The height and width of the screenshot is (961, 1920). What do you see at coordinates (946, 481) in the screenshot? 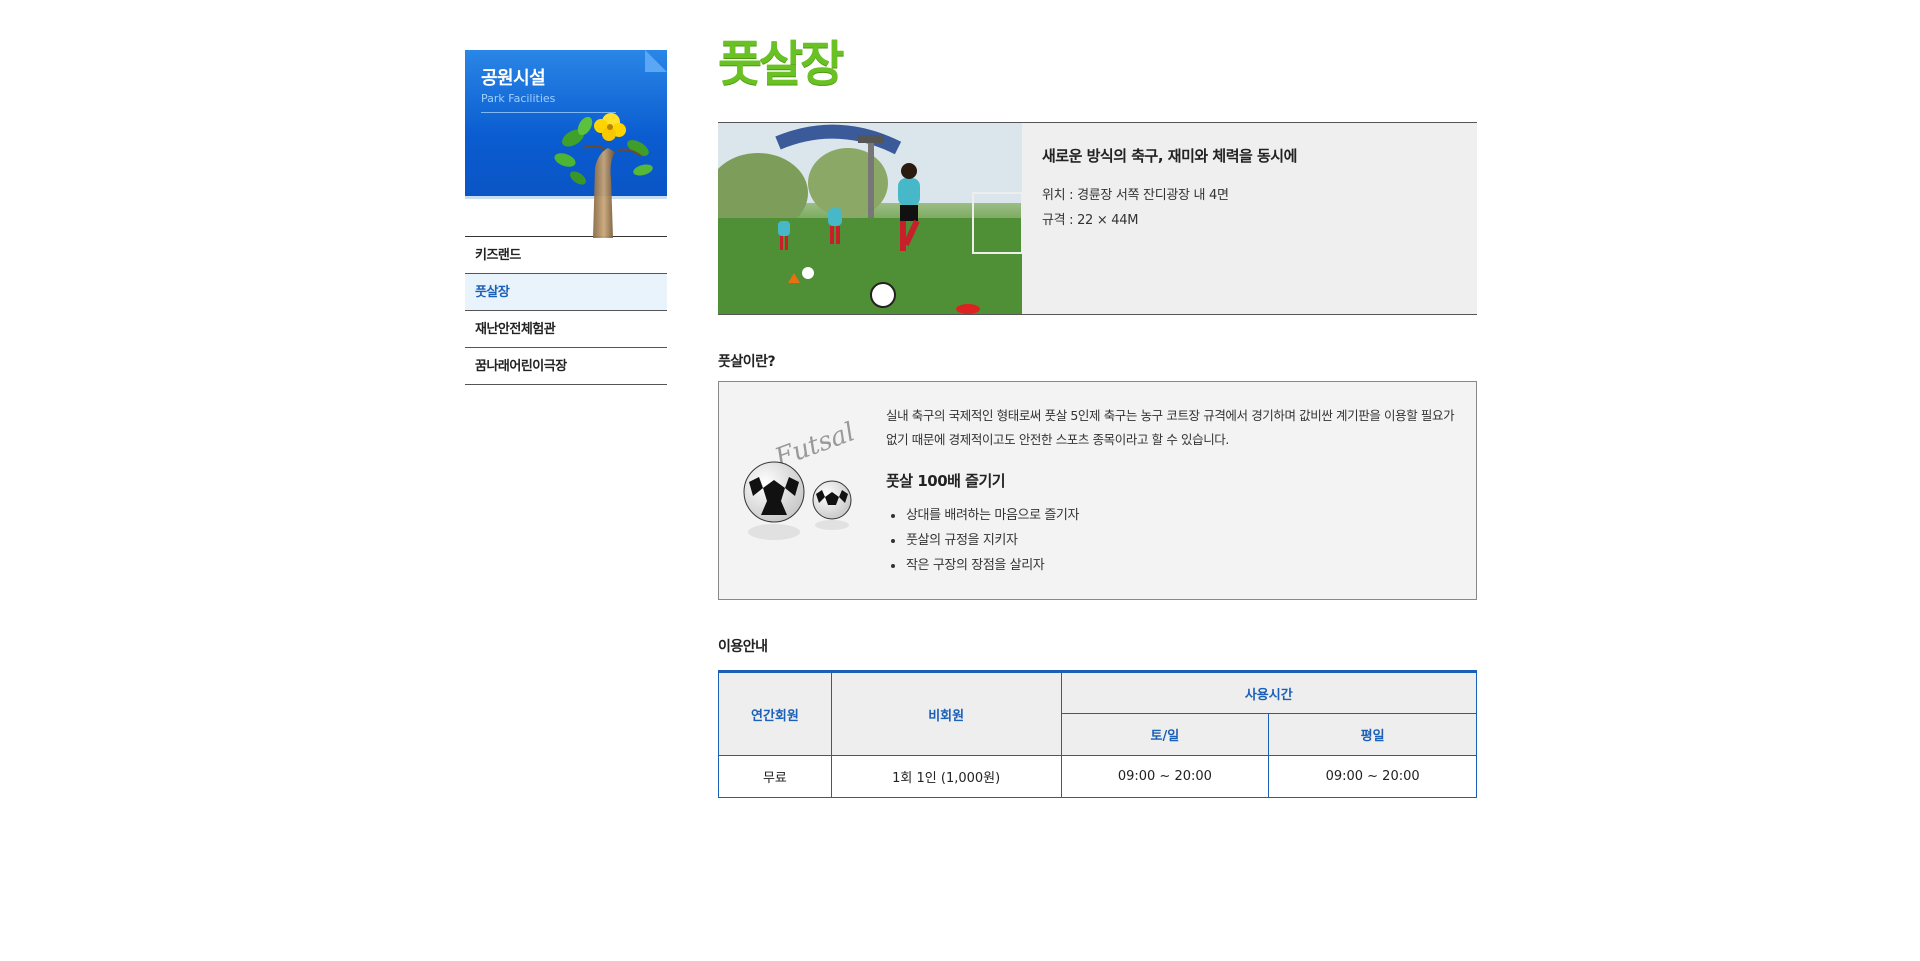
I see `futsal-tips-title: 풋살 100배 즐기기` at bounding box center [946, 481].